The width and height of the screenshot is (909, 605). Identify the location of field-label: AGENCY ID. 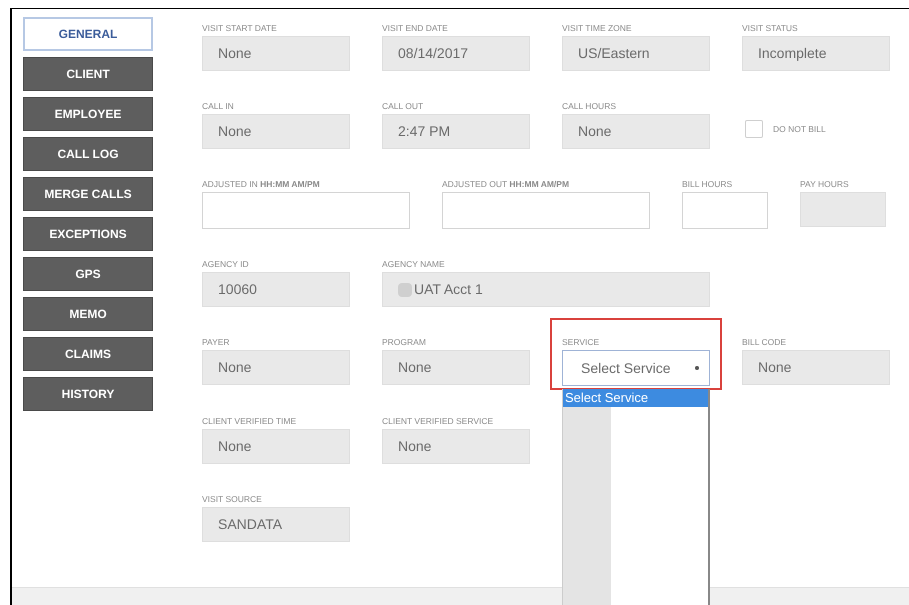
(226, 265).